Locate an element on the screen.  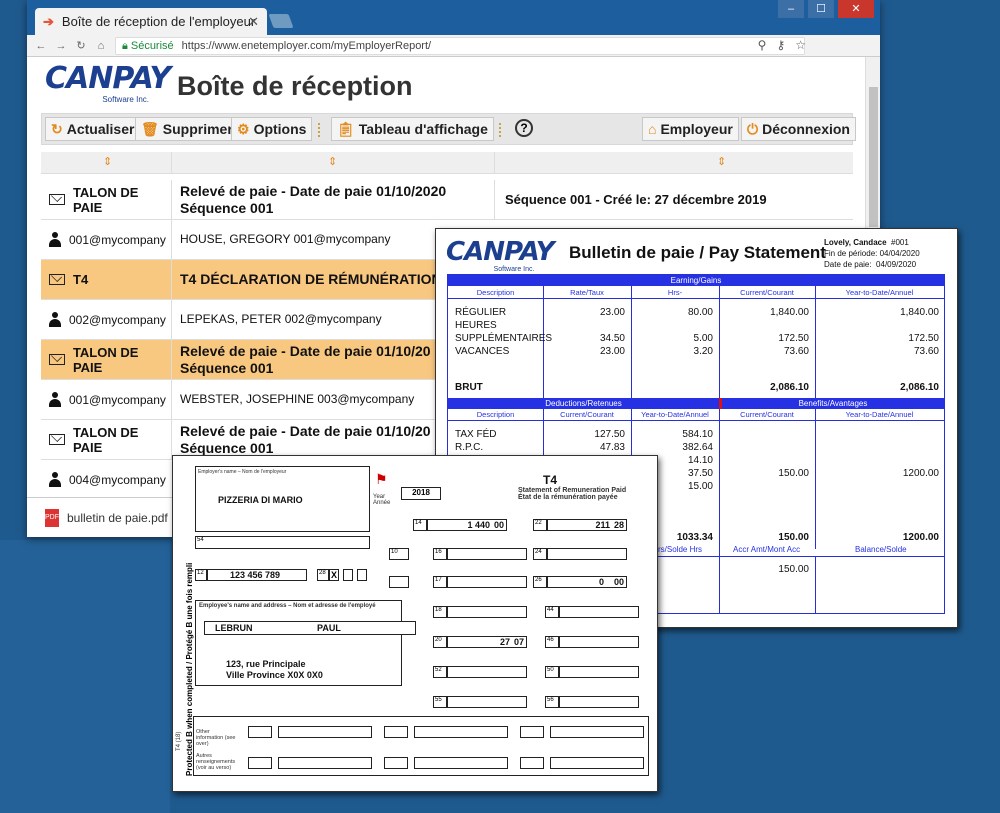
favicon-icon: ➔ is located at coordinates (48, 21).